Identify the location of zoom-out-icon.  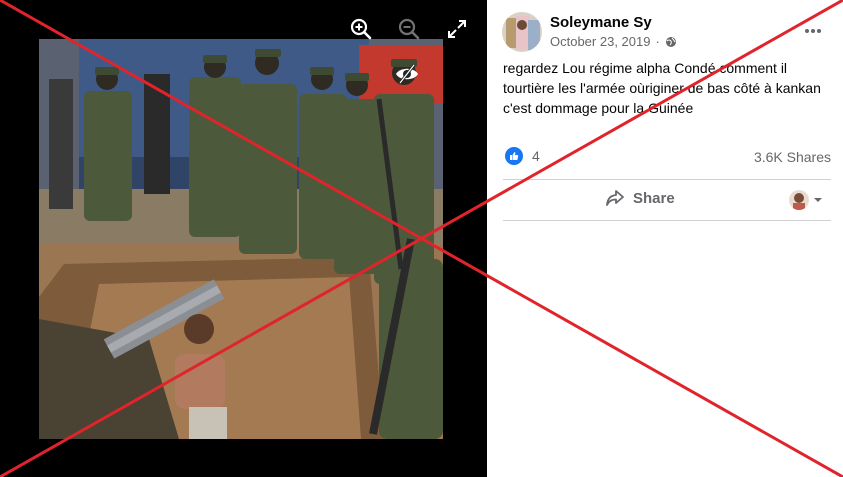
(409, 29).